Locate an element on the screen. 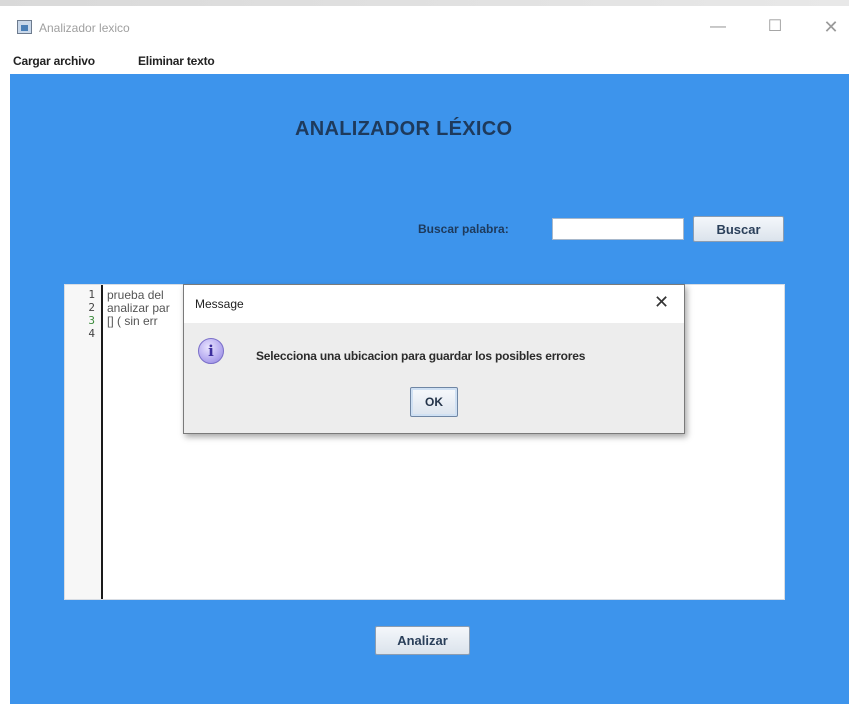  line-number: 3 is located at coordinates (91, 320).